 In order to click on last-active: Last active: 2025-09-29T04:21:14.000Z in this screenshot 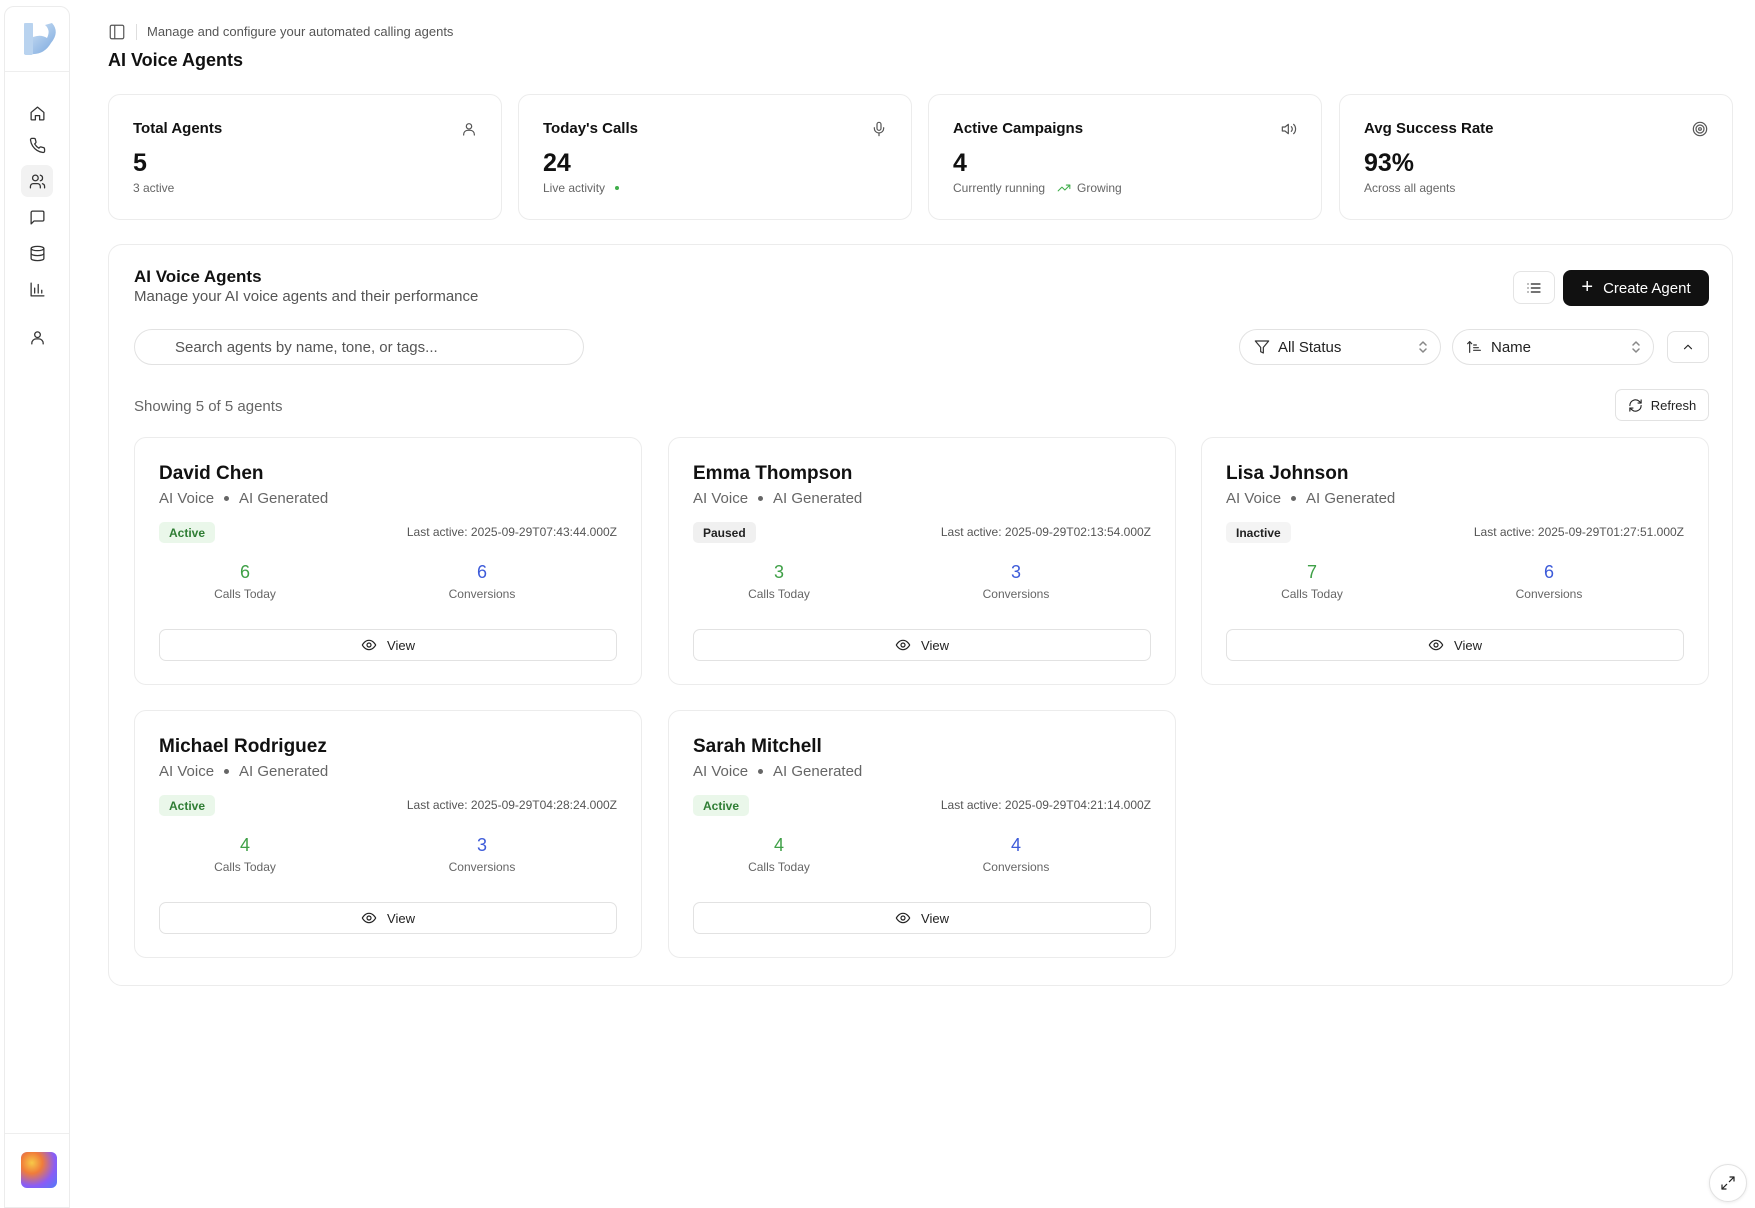, I will do `click(1045, 805)`.